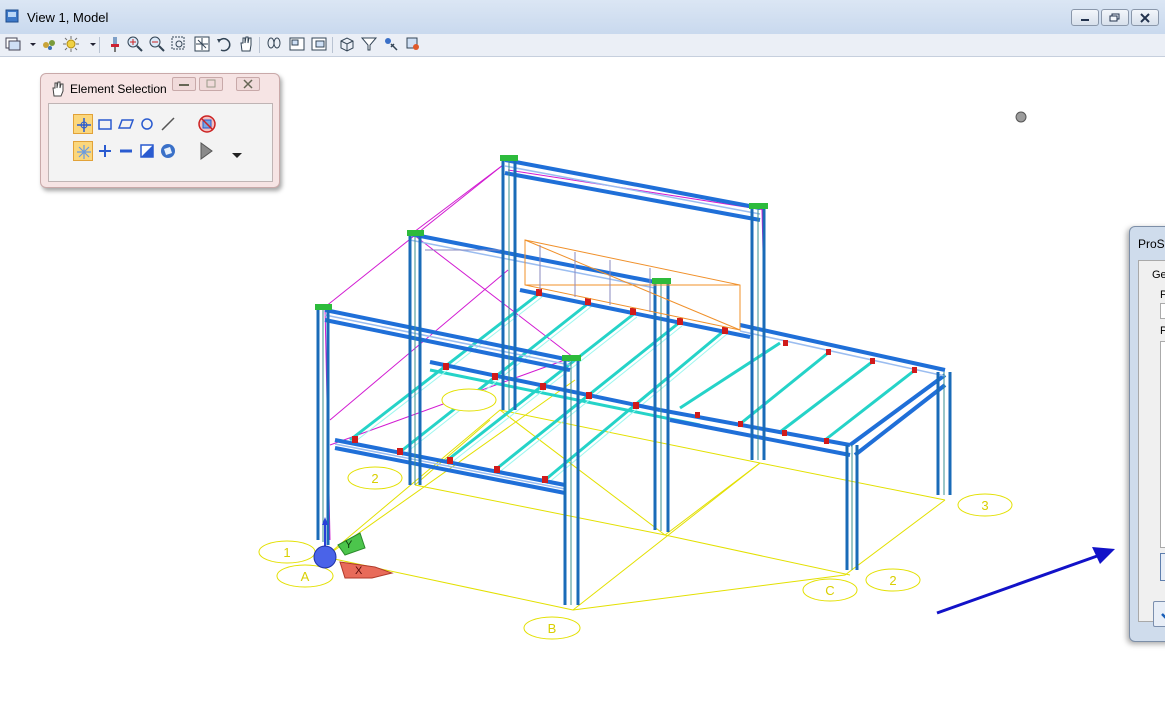 The height and width of the screenshot is (716, 1165). What do you see at coordinates (305, 576) in the screenshot?
I see `grid-label-A: A` at bounding box center [305, 576].